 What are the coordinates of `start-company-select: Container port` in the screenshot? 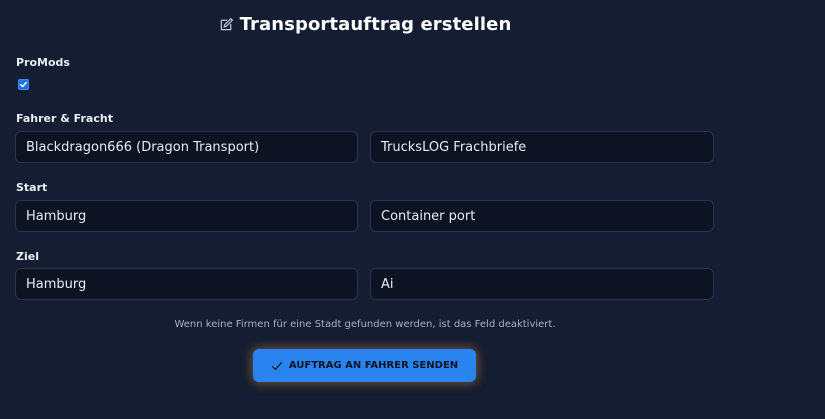 It's located at (542, 216).